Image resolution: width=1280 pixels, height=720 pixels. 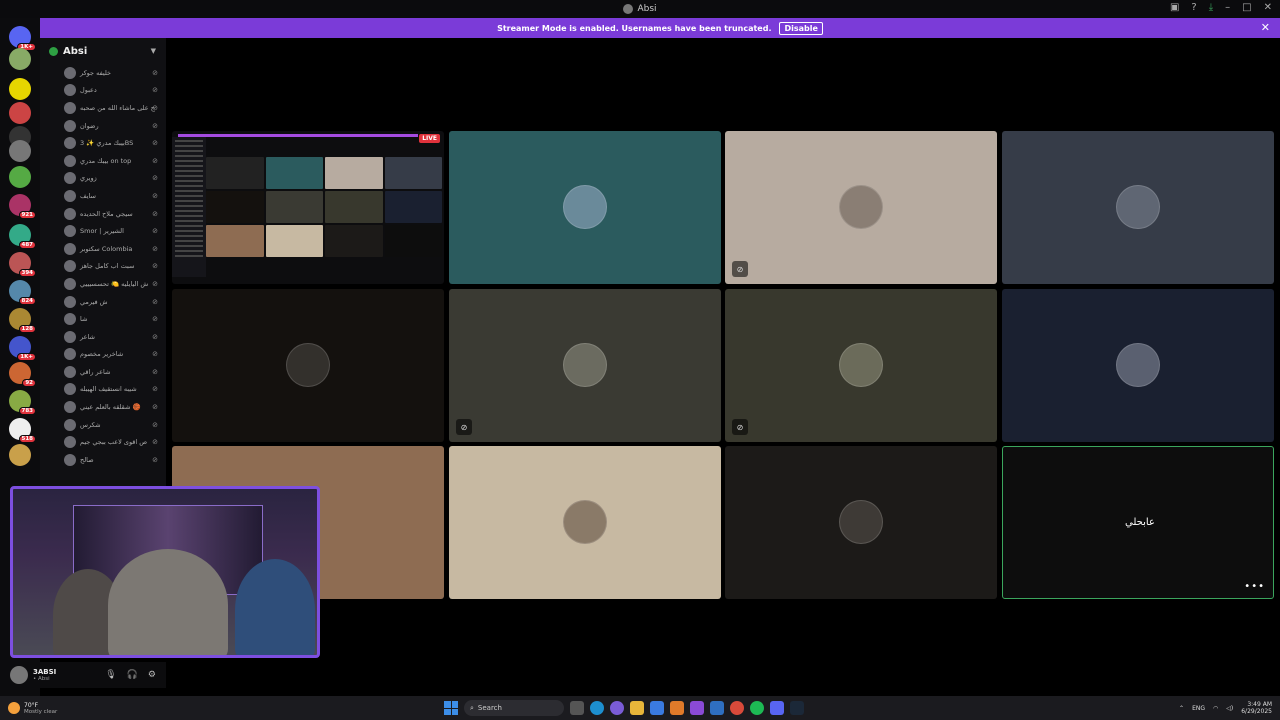 What do you see at coordinates (22, 236) in the screenshot?
I see `server-icon: 487` at bounding box center [22, 236].